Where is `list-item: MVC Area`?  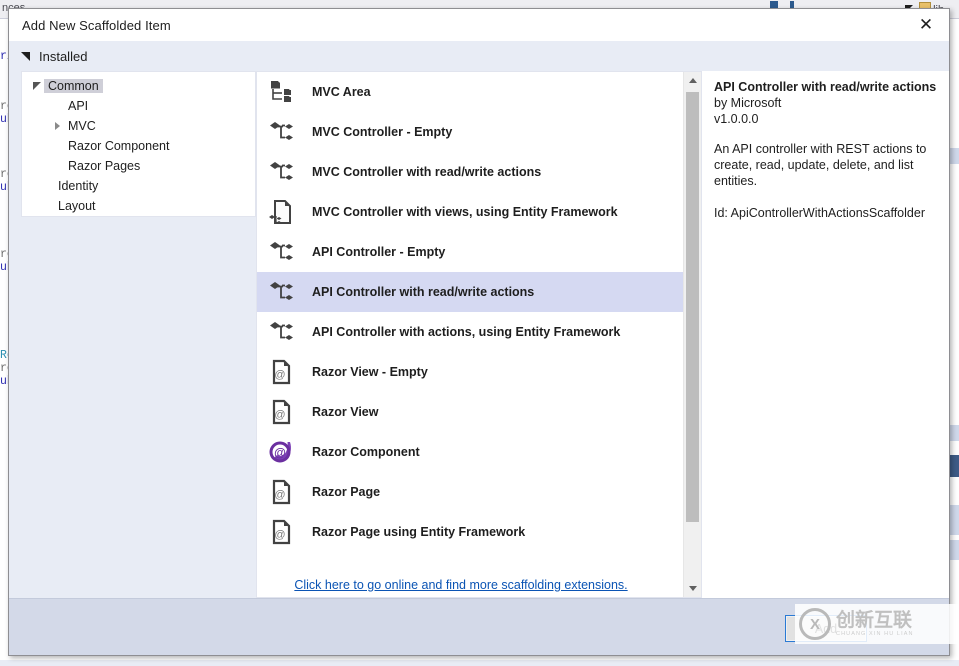 list-item: MVC Area is located at coordinates (470, 92).